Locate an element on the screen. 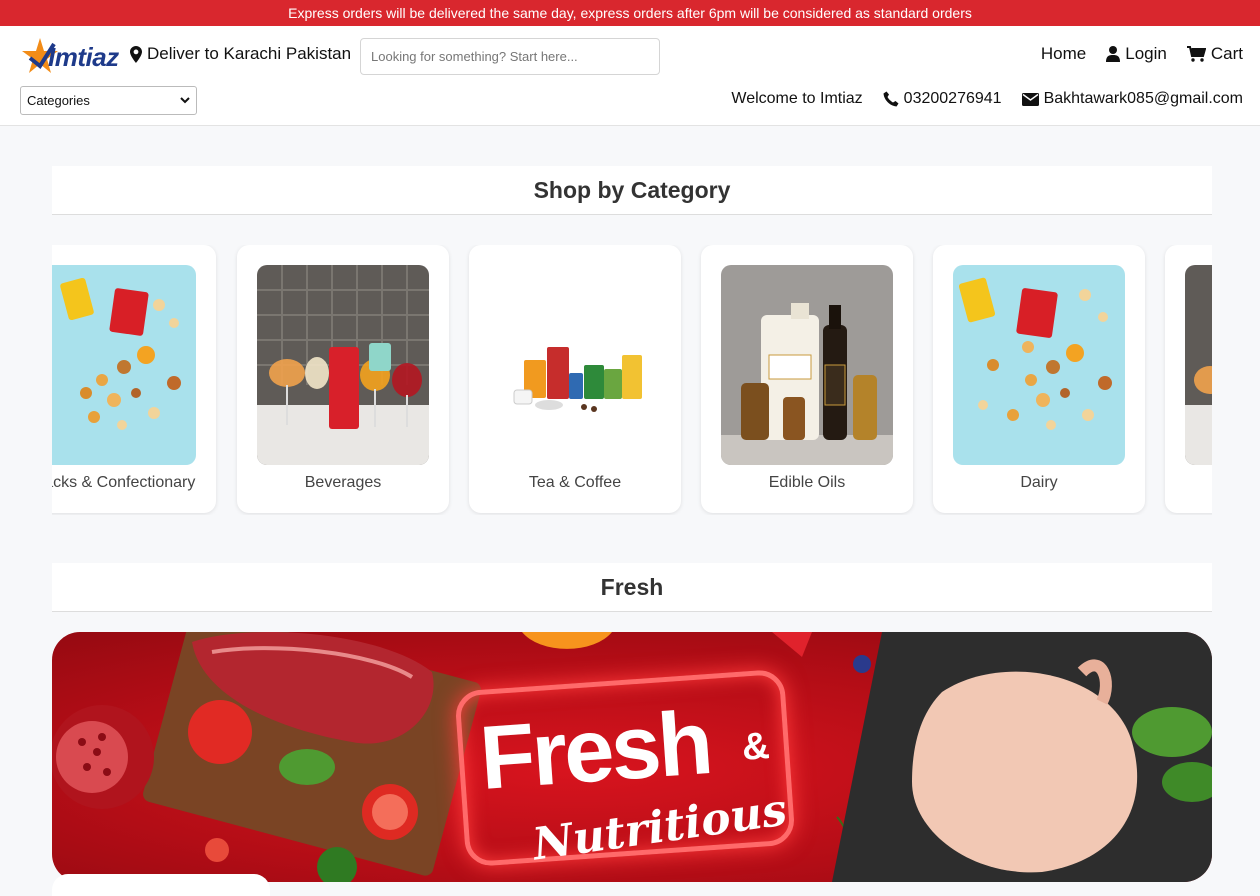 The image size is (1260, 896). category-card-dairy: Dairy is located at coordinates (1039, 379).